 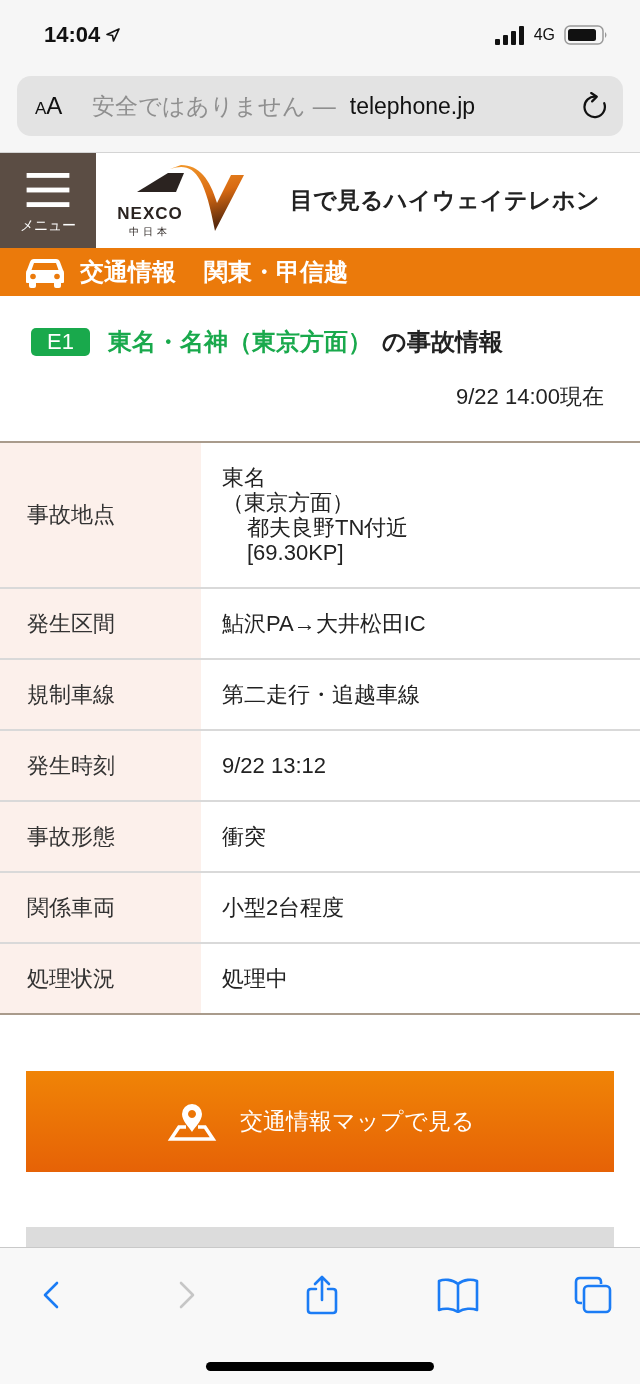 I want to click on book-icon, so click(x=457, y=1295).